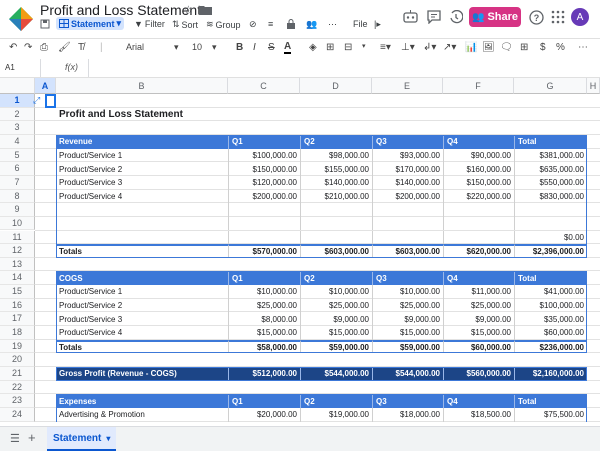 This screenshot has width=600, height=451. What do you see at coordinates (154, 24) in the screenshot?
I see `filter-label: Filter` at bounding box center [154, 24].